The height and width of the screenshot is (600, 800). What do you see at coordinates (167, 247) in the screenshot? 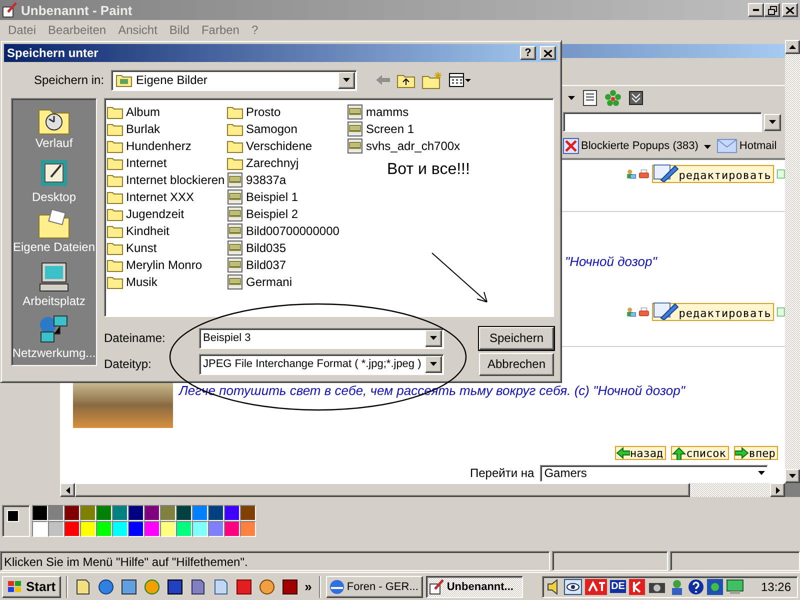
I see `file-item: Kunst` at bounding box center [167, 247].